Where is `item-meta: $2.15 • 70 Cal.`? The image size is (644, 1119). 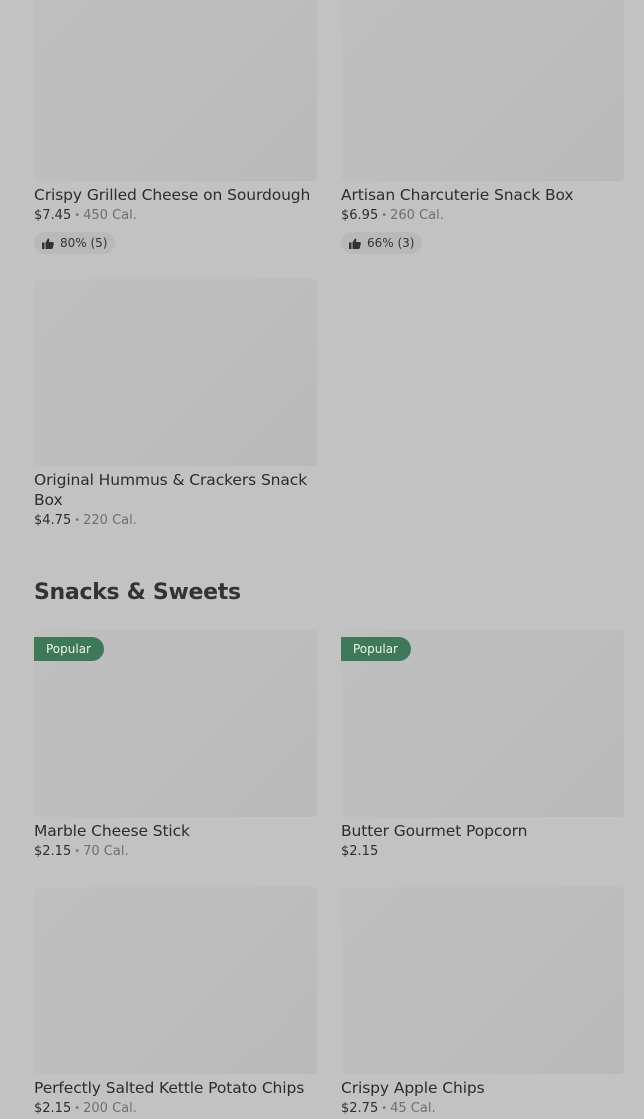 item-meta: $2.15 • 70 Cal. is located at coordinates (175, 852).